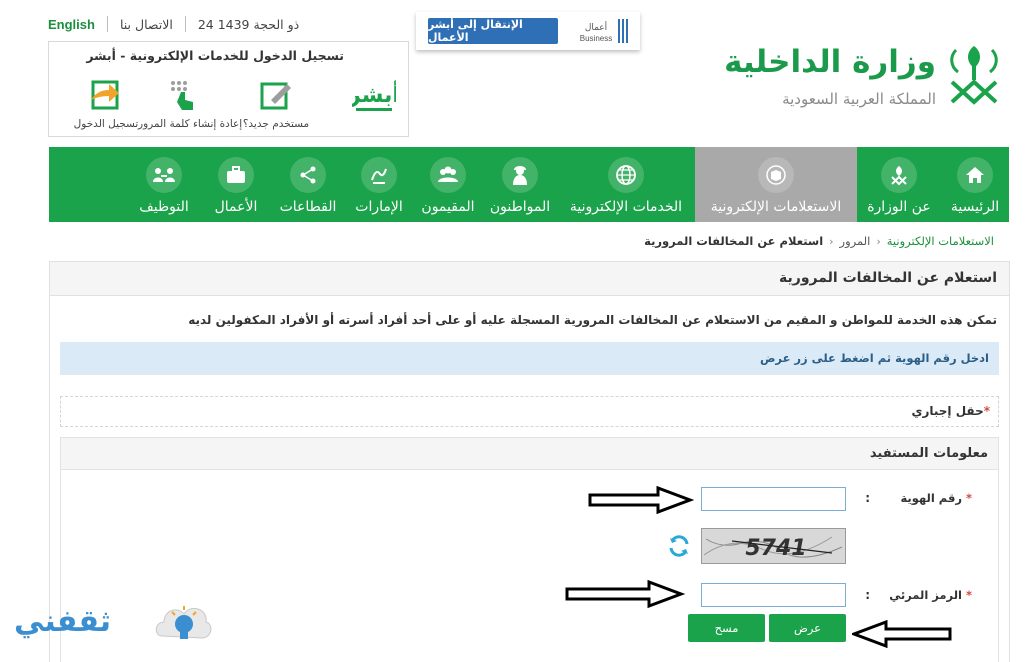 This screenshot has width=1028, height=662. I want to click on sectors-icon, so click(308, 175).